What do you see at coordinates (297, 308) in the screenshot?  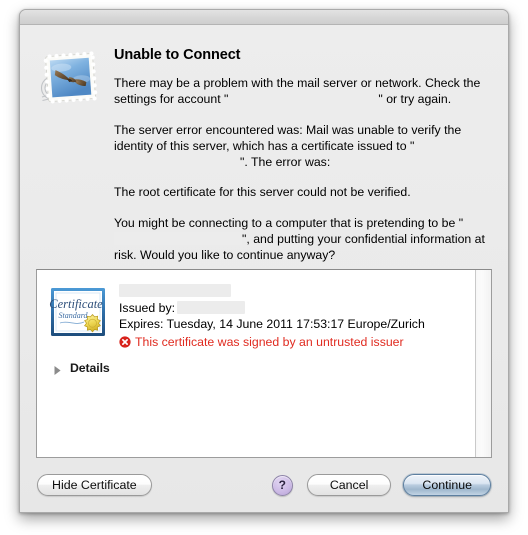 I see `issued-by-line: Issued by:` at bounding box center [297, 308].